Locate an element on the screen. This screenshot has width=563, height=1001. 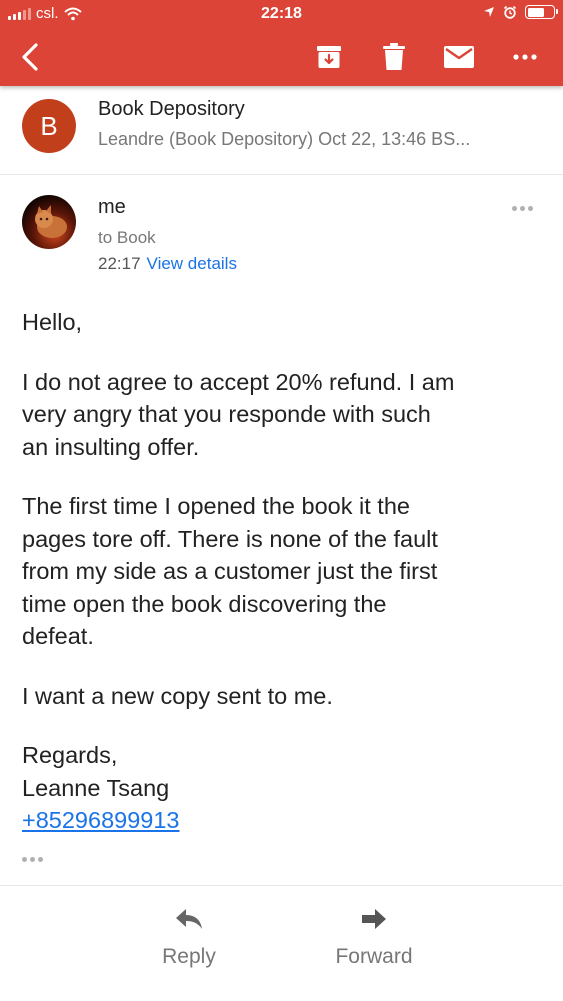
more-options-button is located at coordinates (525, 57).